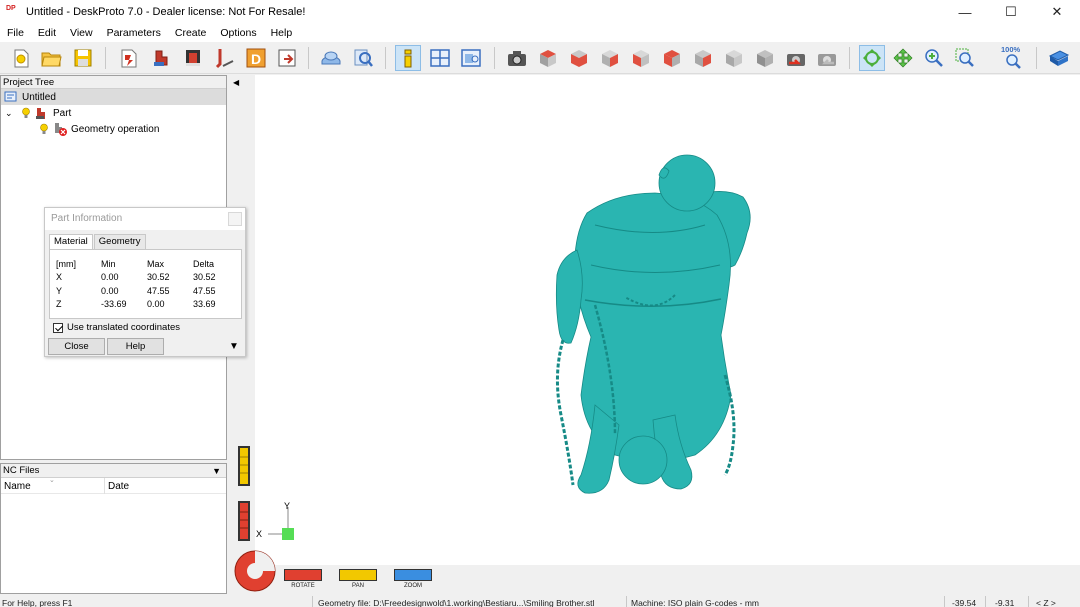 The width and height of the screenshot is (1080, 607). I want to click on row-axis: X, so click(59, 277).